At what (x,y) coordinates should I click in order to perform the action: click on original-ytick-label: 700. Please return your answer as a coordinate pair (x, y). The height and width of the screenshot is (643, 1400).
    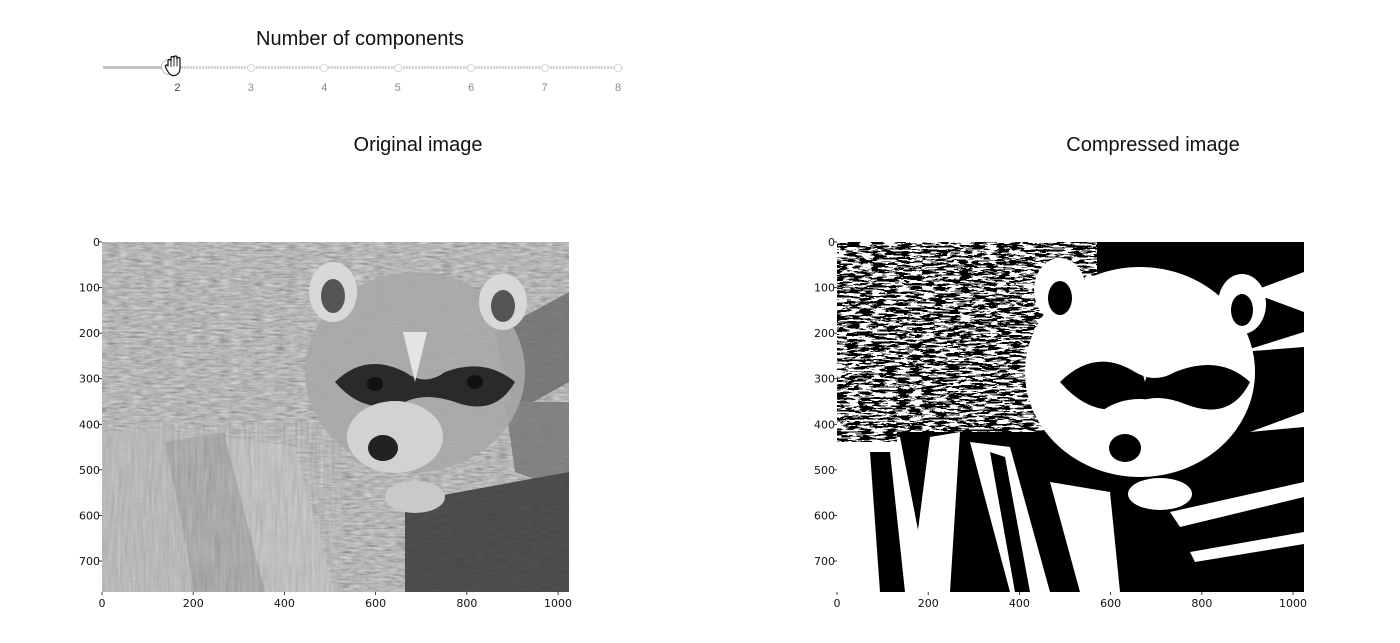
    Looking at the image, I should click on (89, 561).